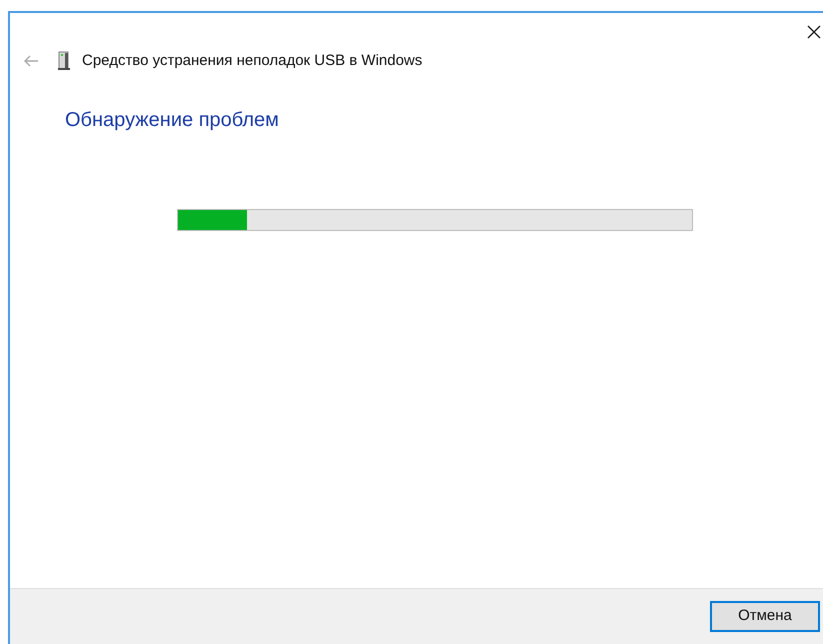 The height and width of the screenshot is (644, 823). I want to click on window-title: Средство устранения неполадок USB в Windows, so click(252, 60).